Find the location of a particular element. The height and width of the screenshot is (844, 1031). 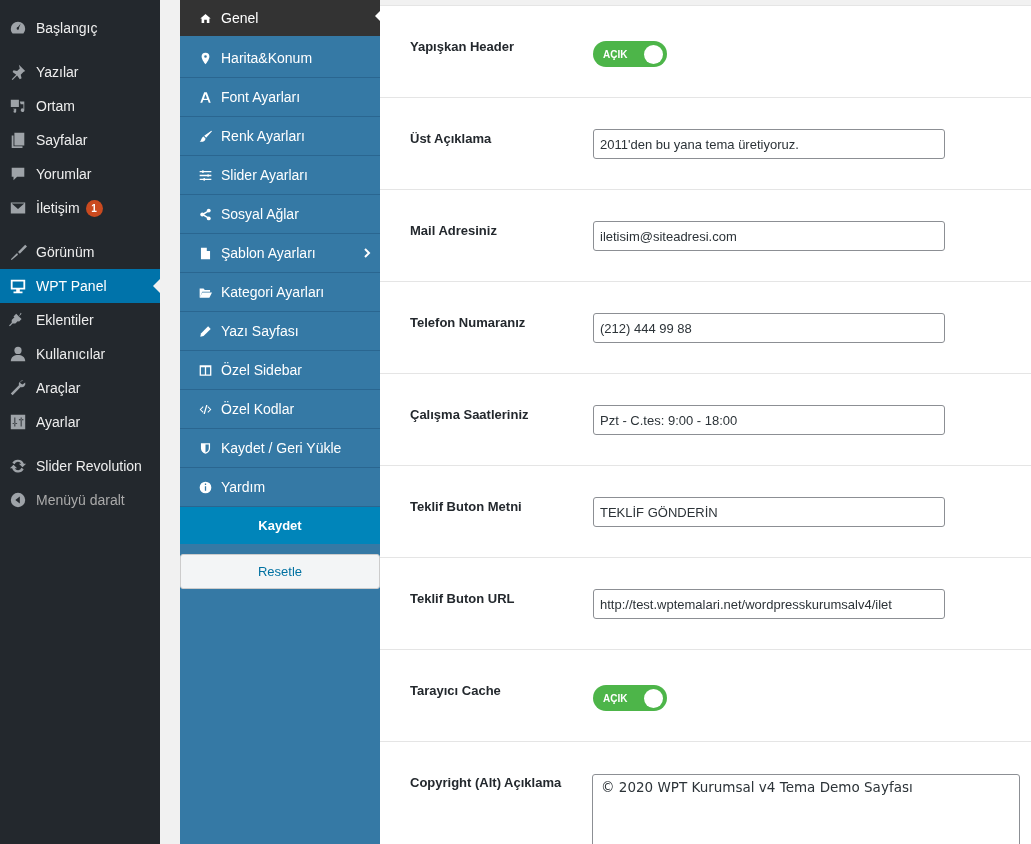

setting-label: Copyright (Alt) Açıklama is located at coordinates (486, 783).